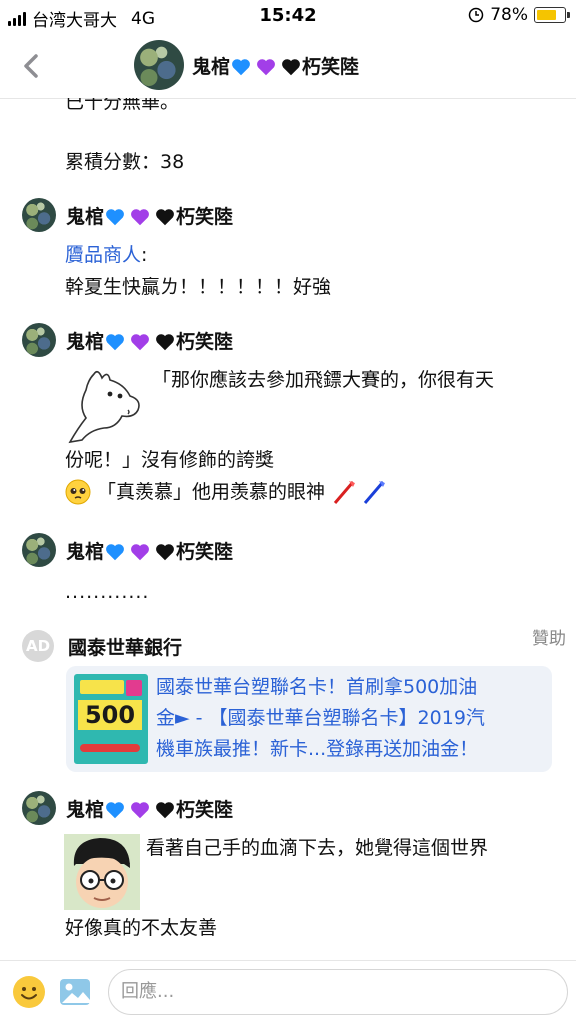 This screenshot has width=576, height=1025. What do you see at coordinates (476, 15) in the screenshot?
I see `alarm-lock-icon` at bounding box center [476, 15].